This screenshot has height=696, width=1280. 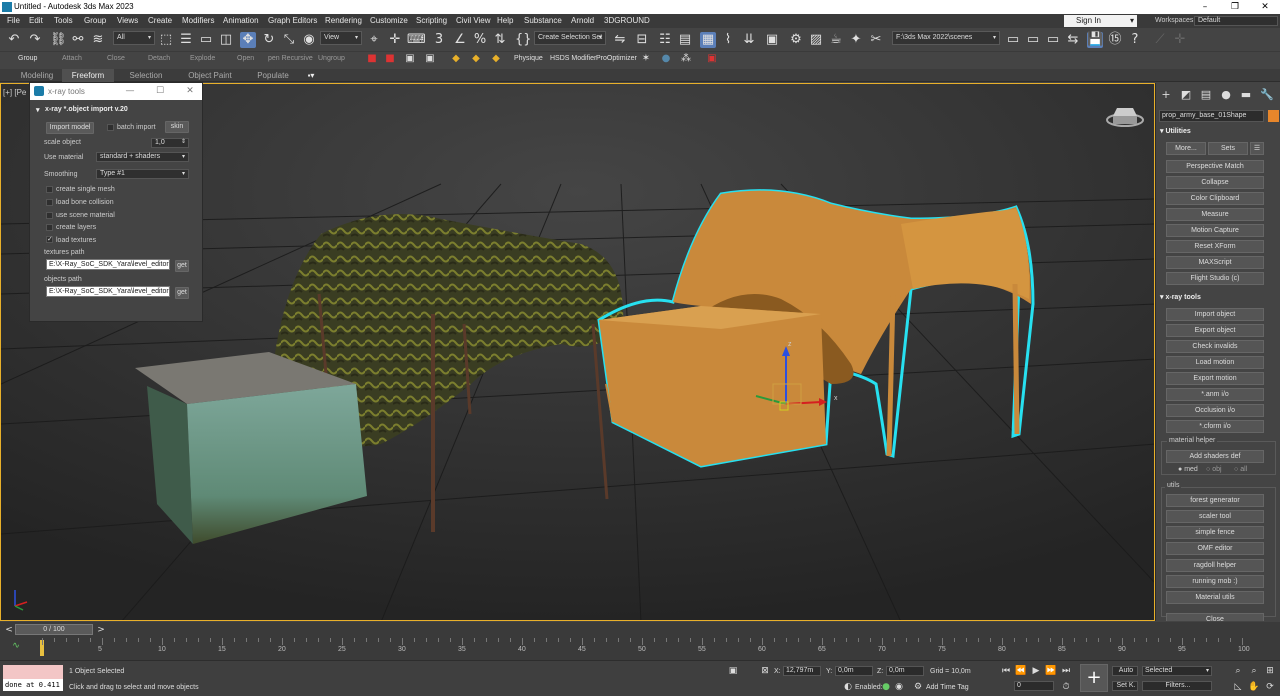 I want to click on scaler-tool-button: scaler tool, so click(x=1215, y=516).